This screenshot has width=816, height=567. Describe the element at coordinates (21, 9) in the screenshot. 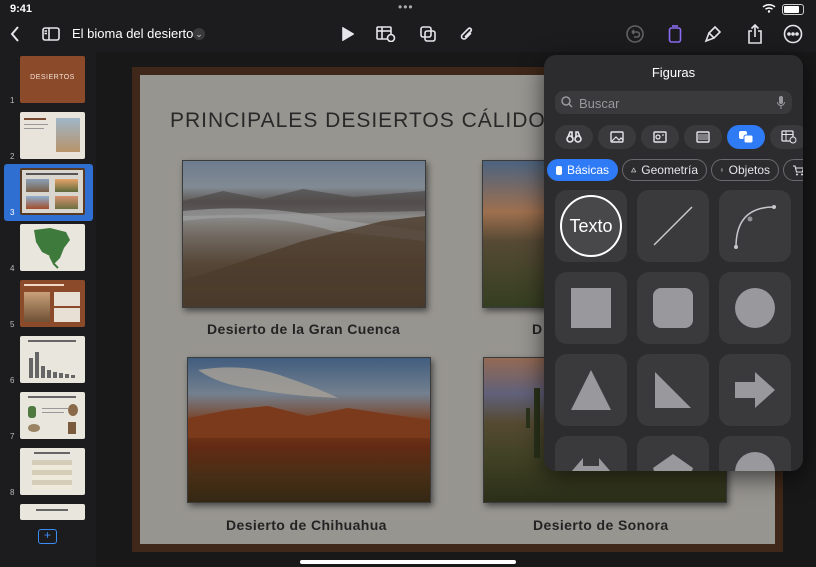

I see `status-time: 9:41` at that location.